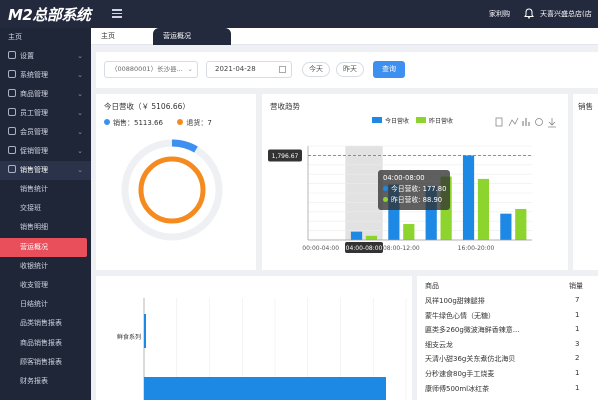 Image resolution: width=598 pixels, height=400 pixels. Describe the element at coordinates (509, 347) in the screenshot. I see `table-row: 细支云龙 3` at that location.